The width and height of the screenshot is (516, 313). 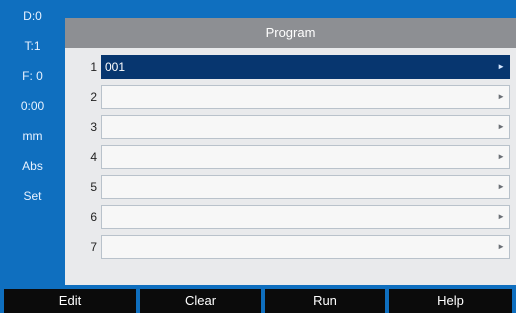 What do you see at coordinates (32, 46) in the screenshot?
I see `tool-status: T:1` at bounding box center [32, 46].